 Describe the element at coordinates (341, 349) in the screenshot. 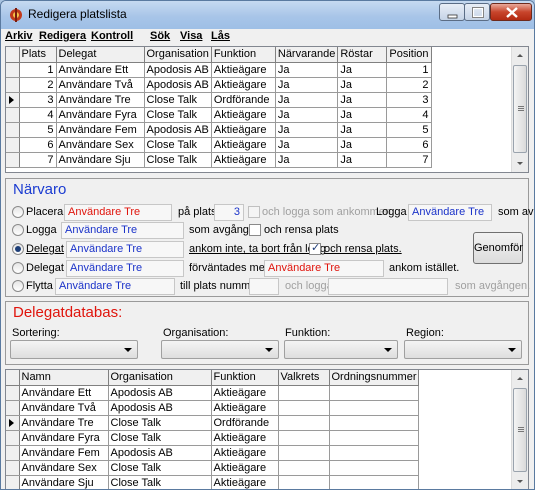

I see `funktion-dropdown` at that location.